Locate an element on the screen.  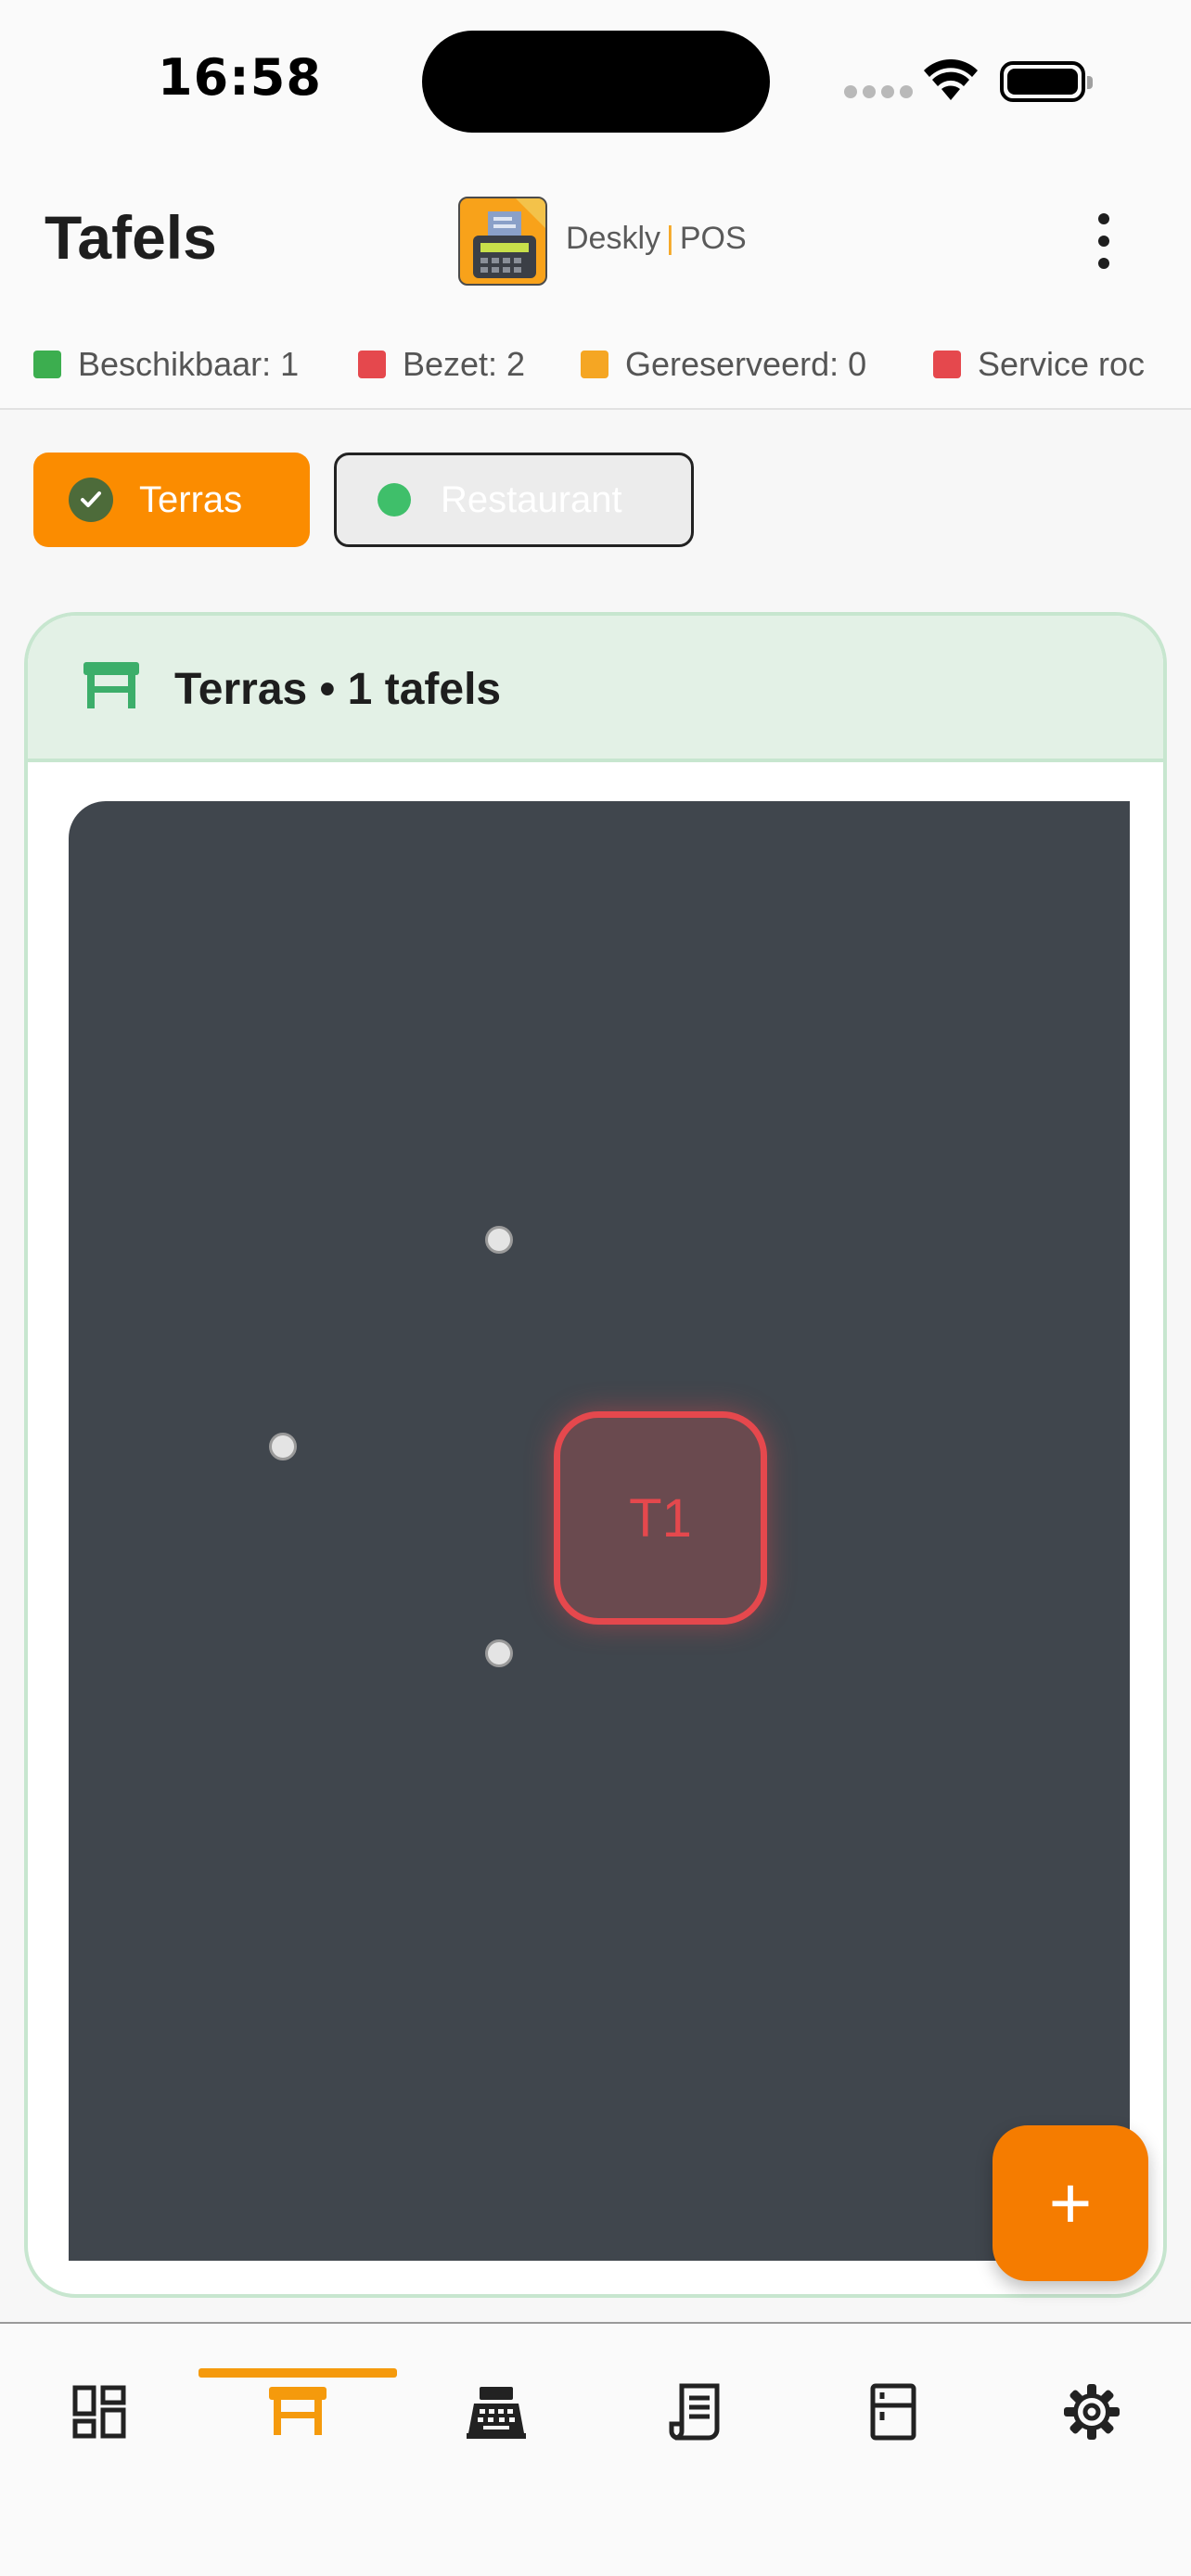
cellular-signal-icon is located at coordinates (879, 92).